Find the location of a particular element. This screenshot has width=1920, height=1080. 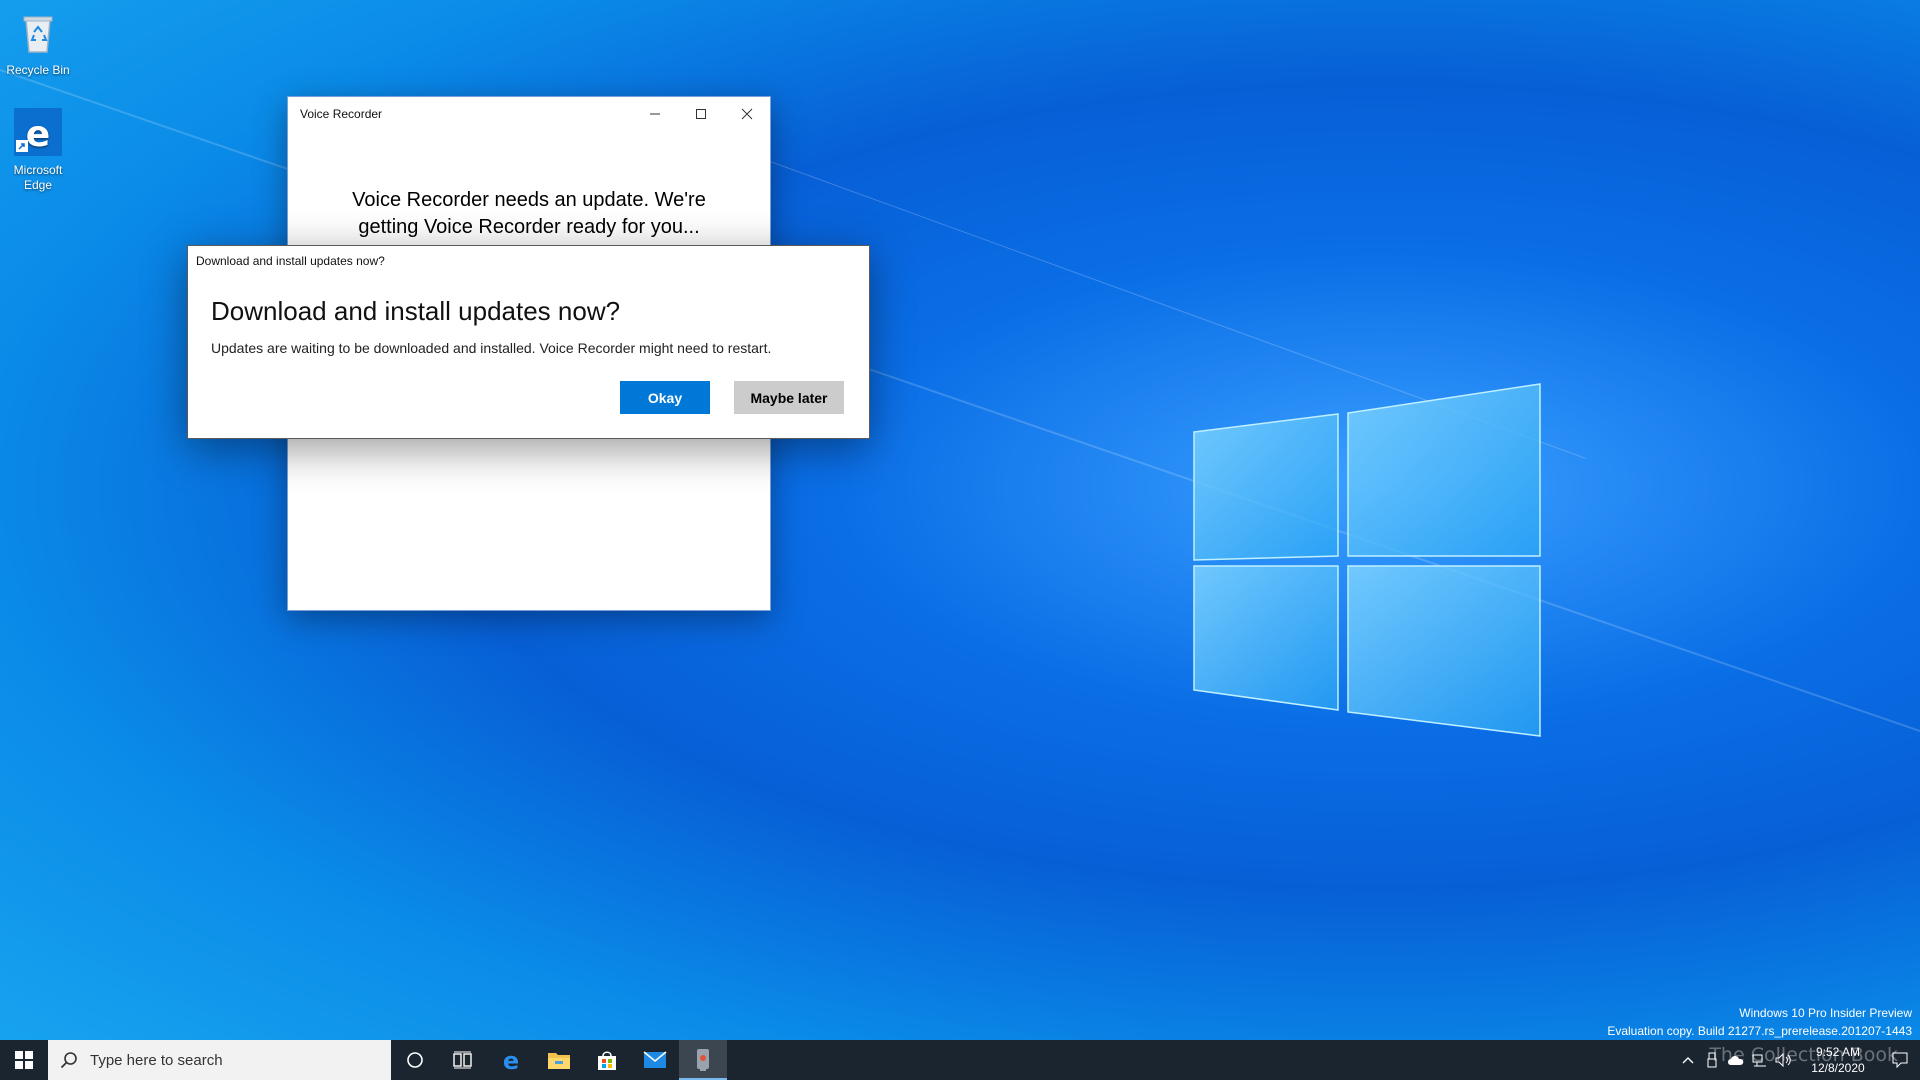

desktop-icon-edge: e Microsoft Edge is located at coordinates (39, 150).